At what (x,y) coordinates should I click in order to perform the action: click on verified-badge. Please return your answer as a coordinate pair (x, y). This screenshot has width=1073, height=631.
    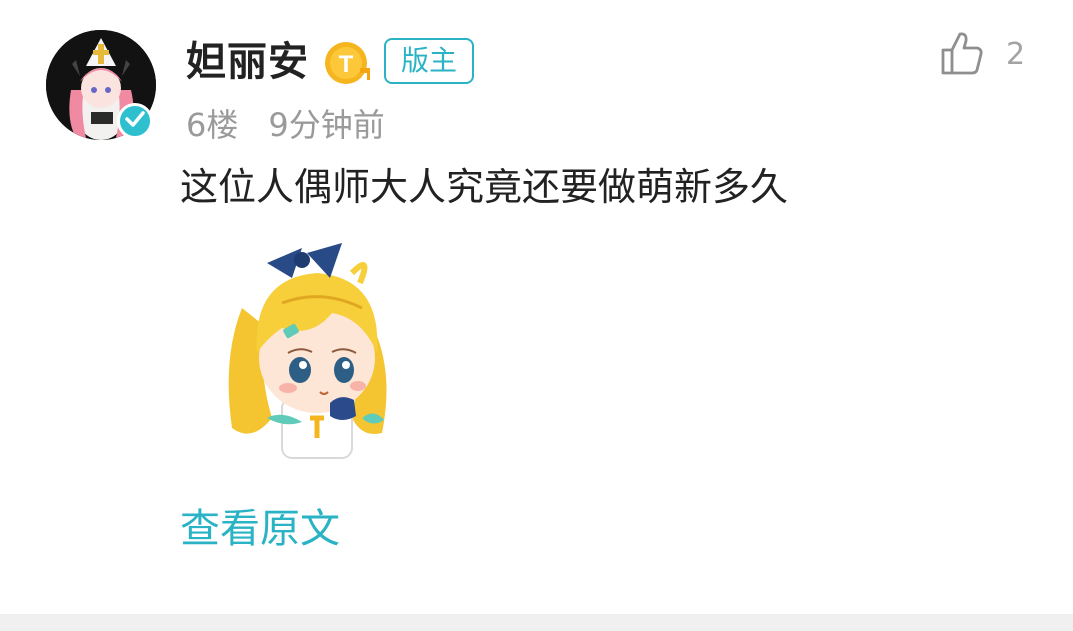
    Looking at the image, I should click on (135, 121).